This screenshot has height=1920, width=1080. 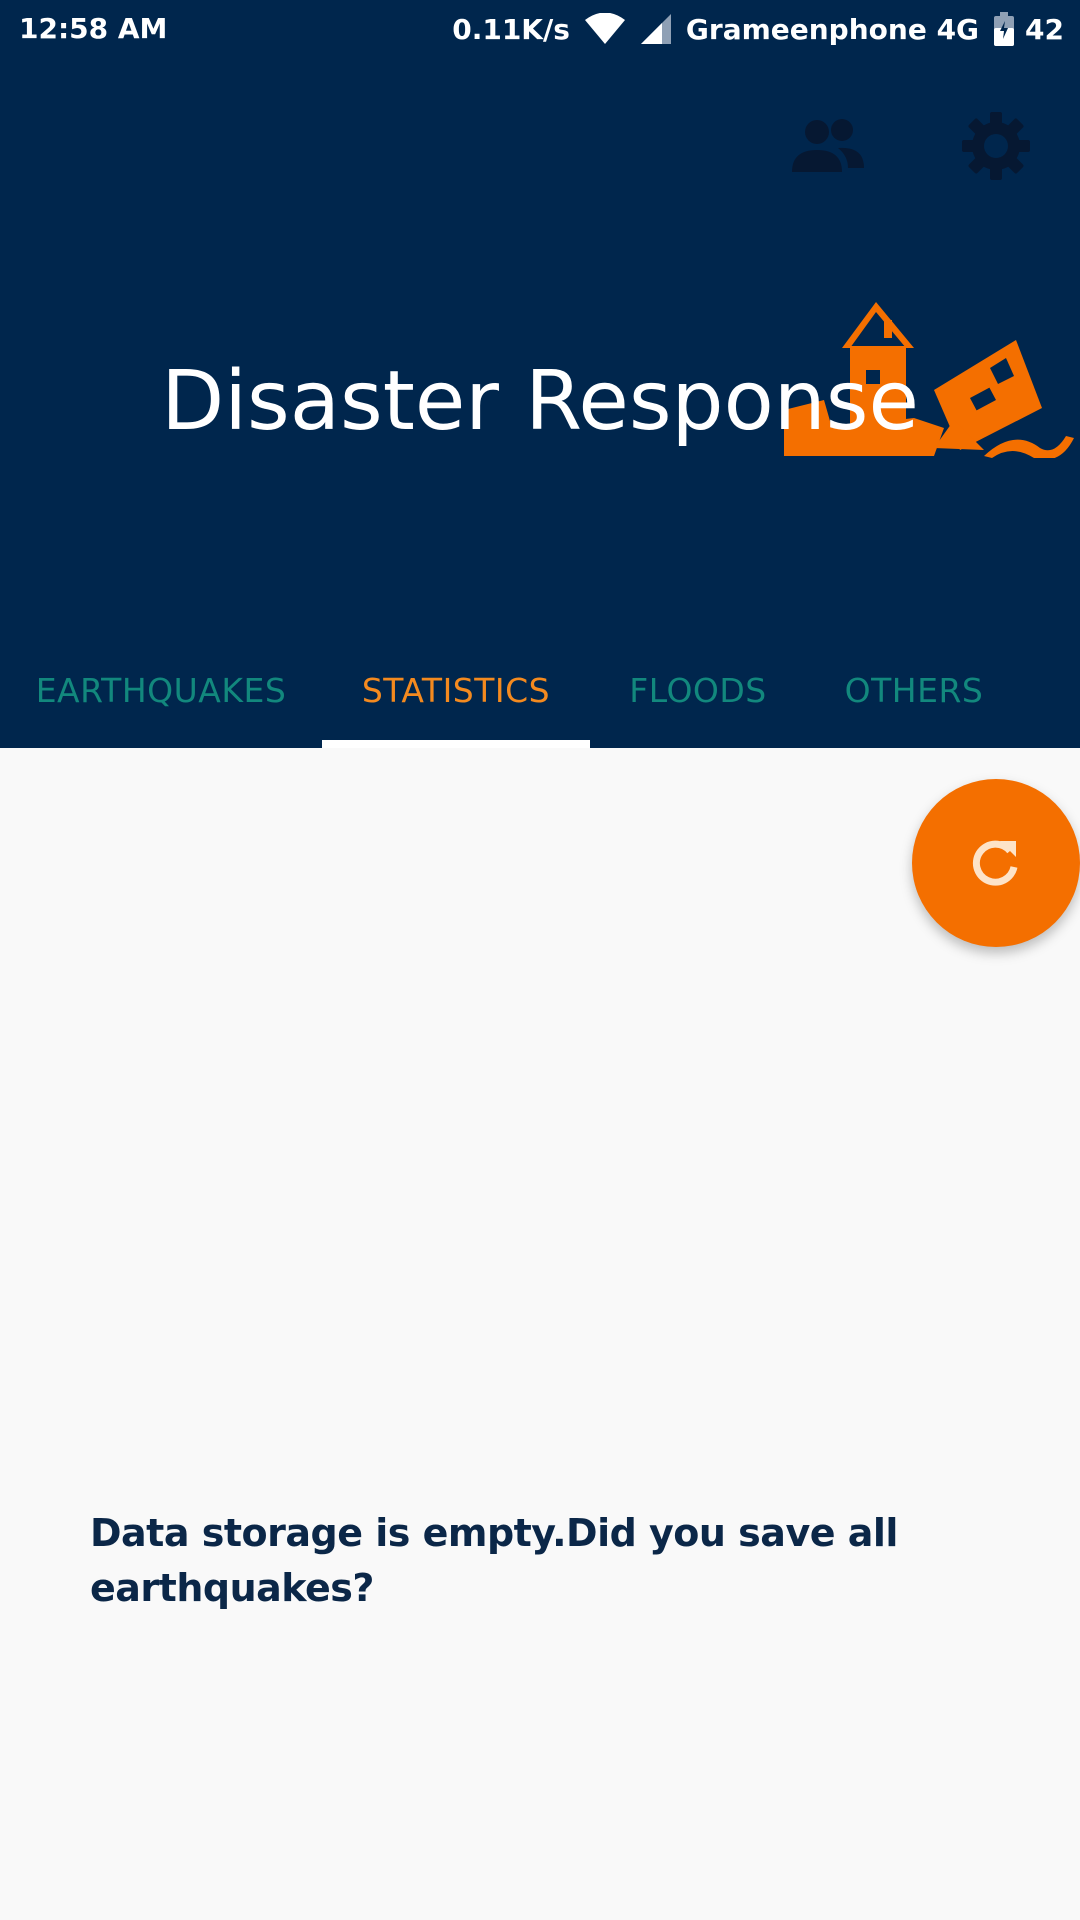 What do you see at coordinates (93, 28) in the screenshot?
I see `status-time: 12:58 AM` at bounding box center [93, 28].